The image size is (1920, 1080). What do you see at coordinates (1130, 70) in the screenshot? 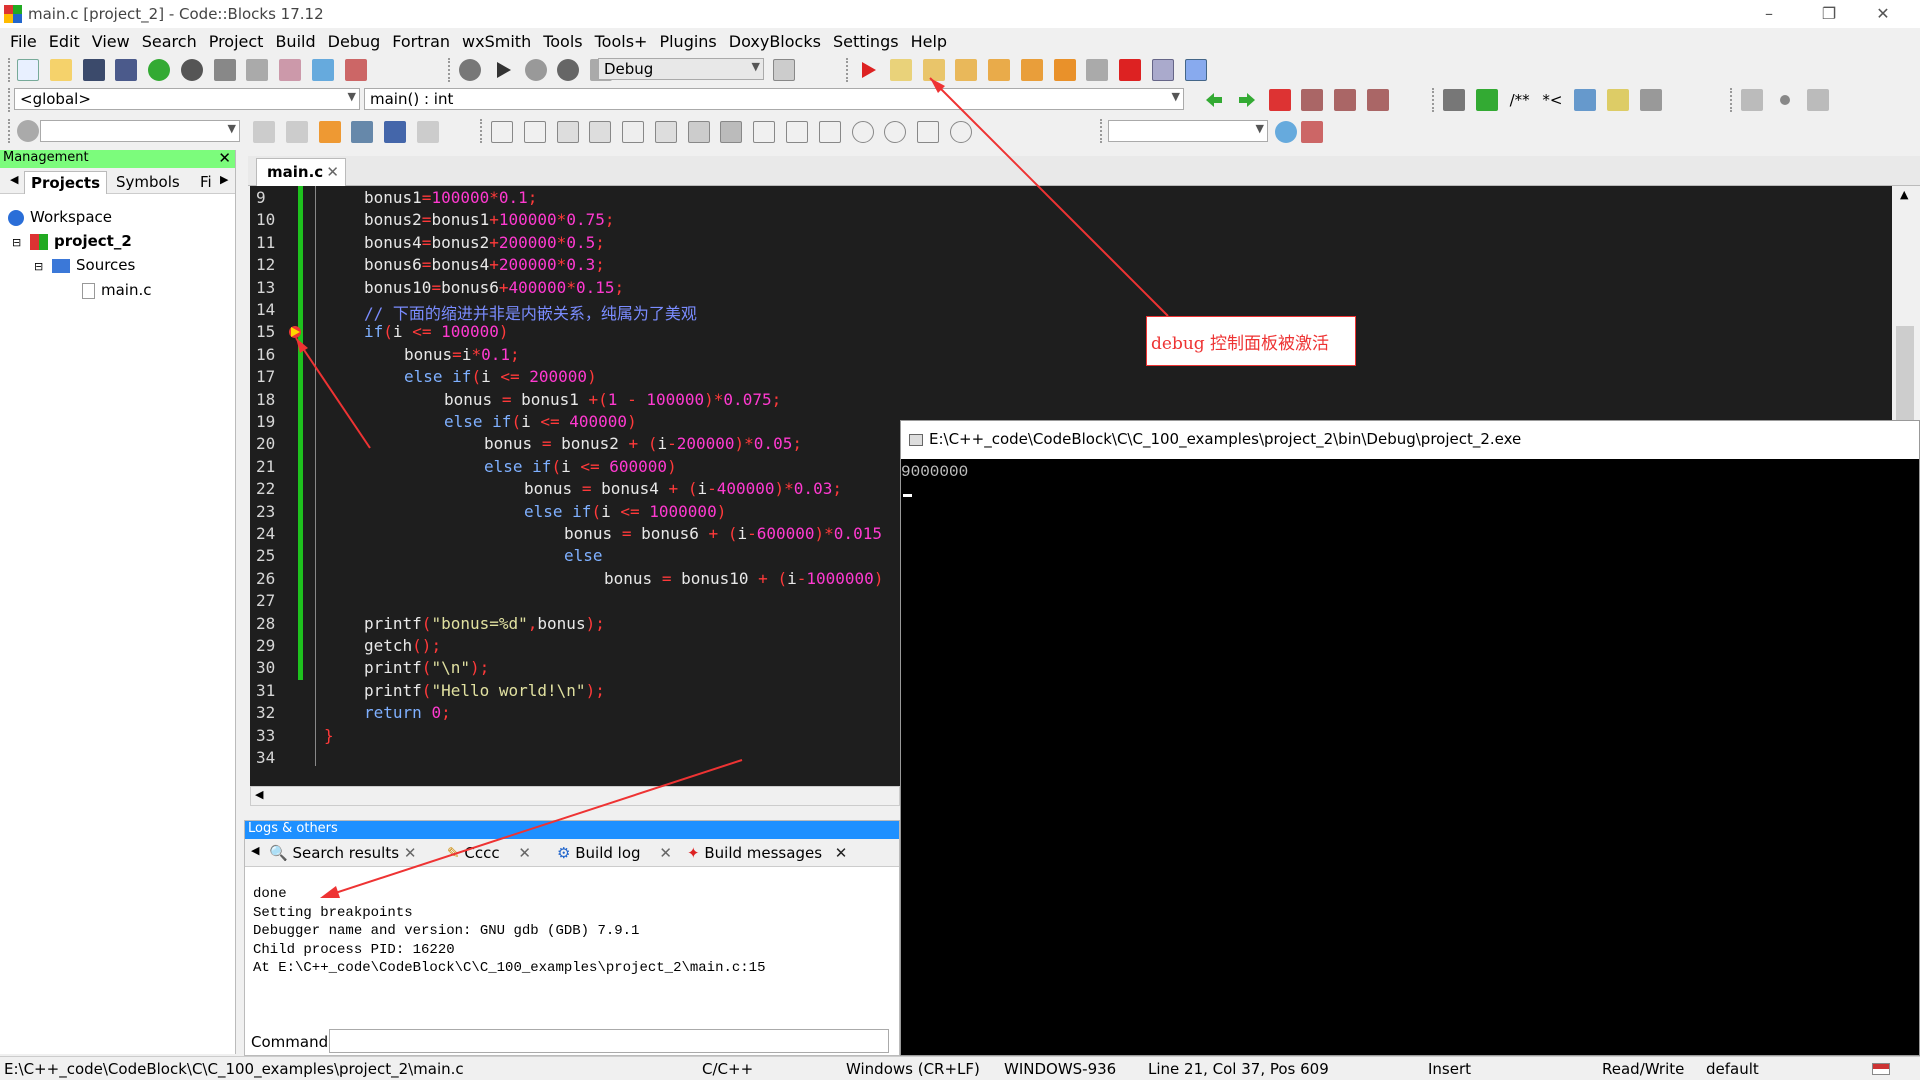
I see `stop-debugger-icon` at bounding box center [1130, 70].